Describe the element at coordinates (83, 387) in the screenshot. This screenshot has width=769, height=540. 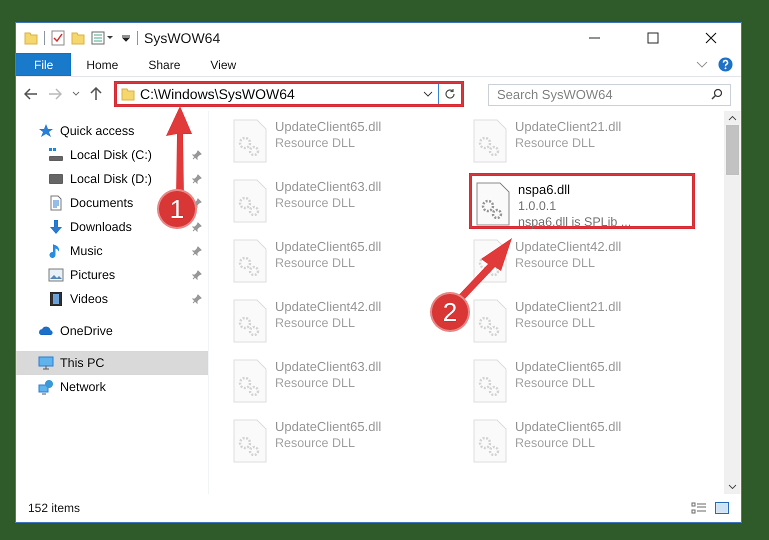
I see `nav-item: Network` at that location.